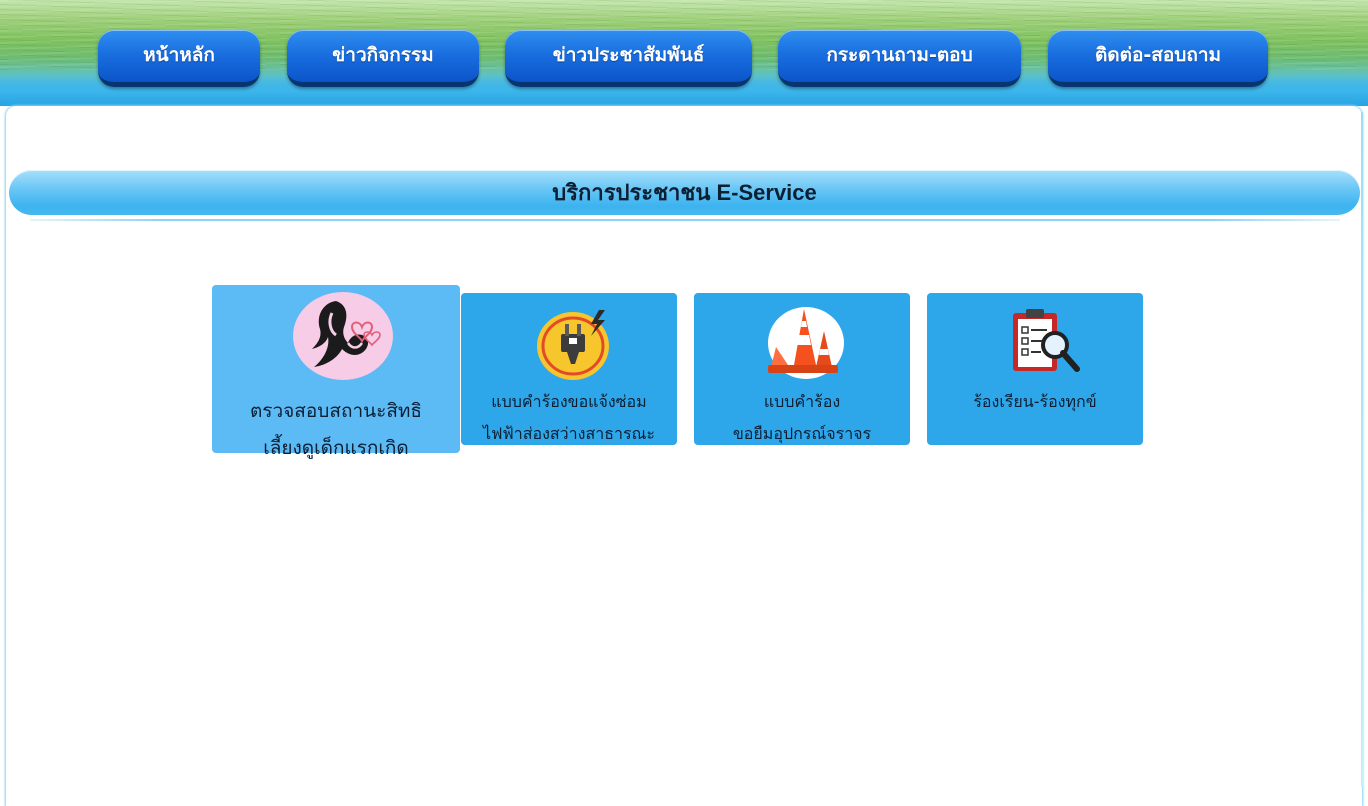  What do you see at coordinates (685, 220) in the screenshot?
I see `section-divider` at bounding box center [685, 220].